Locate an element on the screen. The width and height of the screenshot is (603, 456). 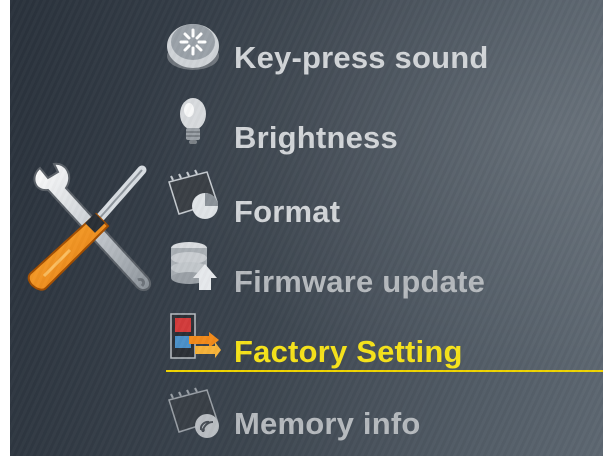
speaker-button-icon is located at coordinates (193, 47).